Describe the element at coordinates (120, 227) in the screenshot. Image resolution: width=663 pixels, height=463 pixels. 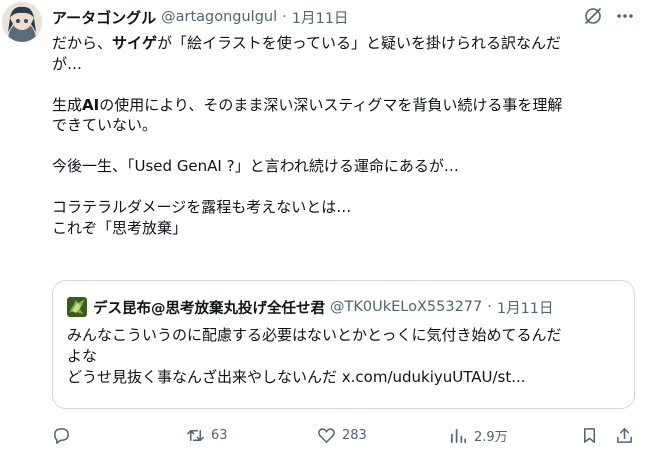
I see `body-line: これぞ「思考放棄」` at that location.